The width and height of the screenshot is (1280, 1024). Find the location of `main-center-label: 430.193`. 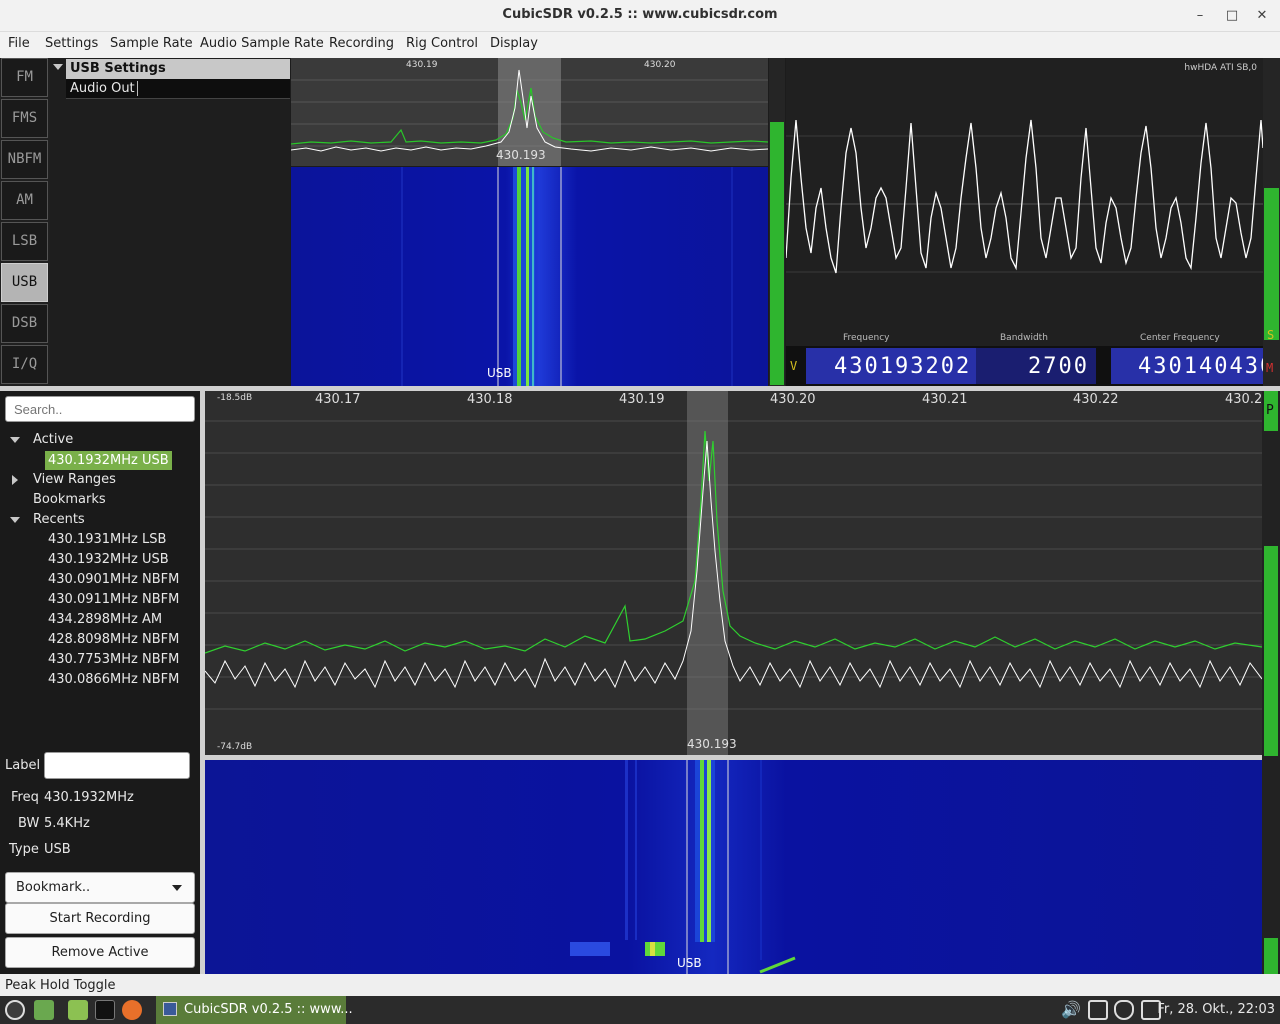

main-center-label: 430.193 is located at coordinates (712, 744).